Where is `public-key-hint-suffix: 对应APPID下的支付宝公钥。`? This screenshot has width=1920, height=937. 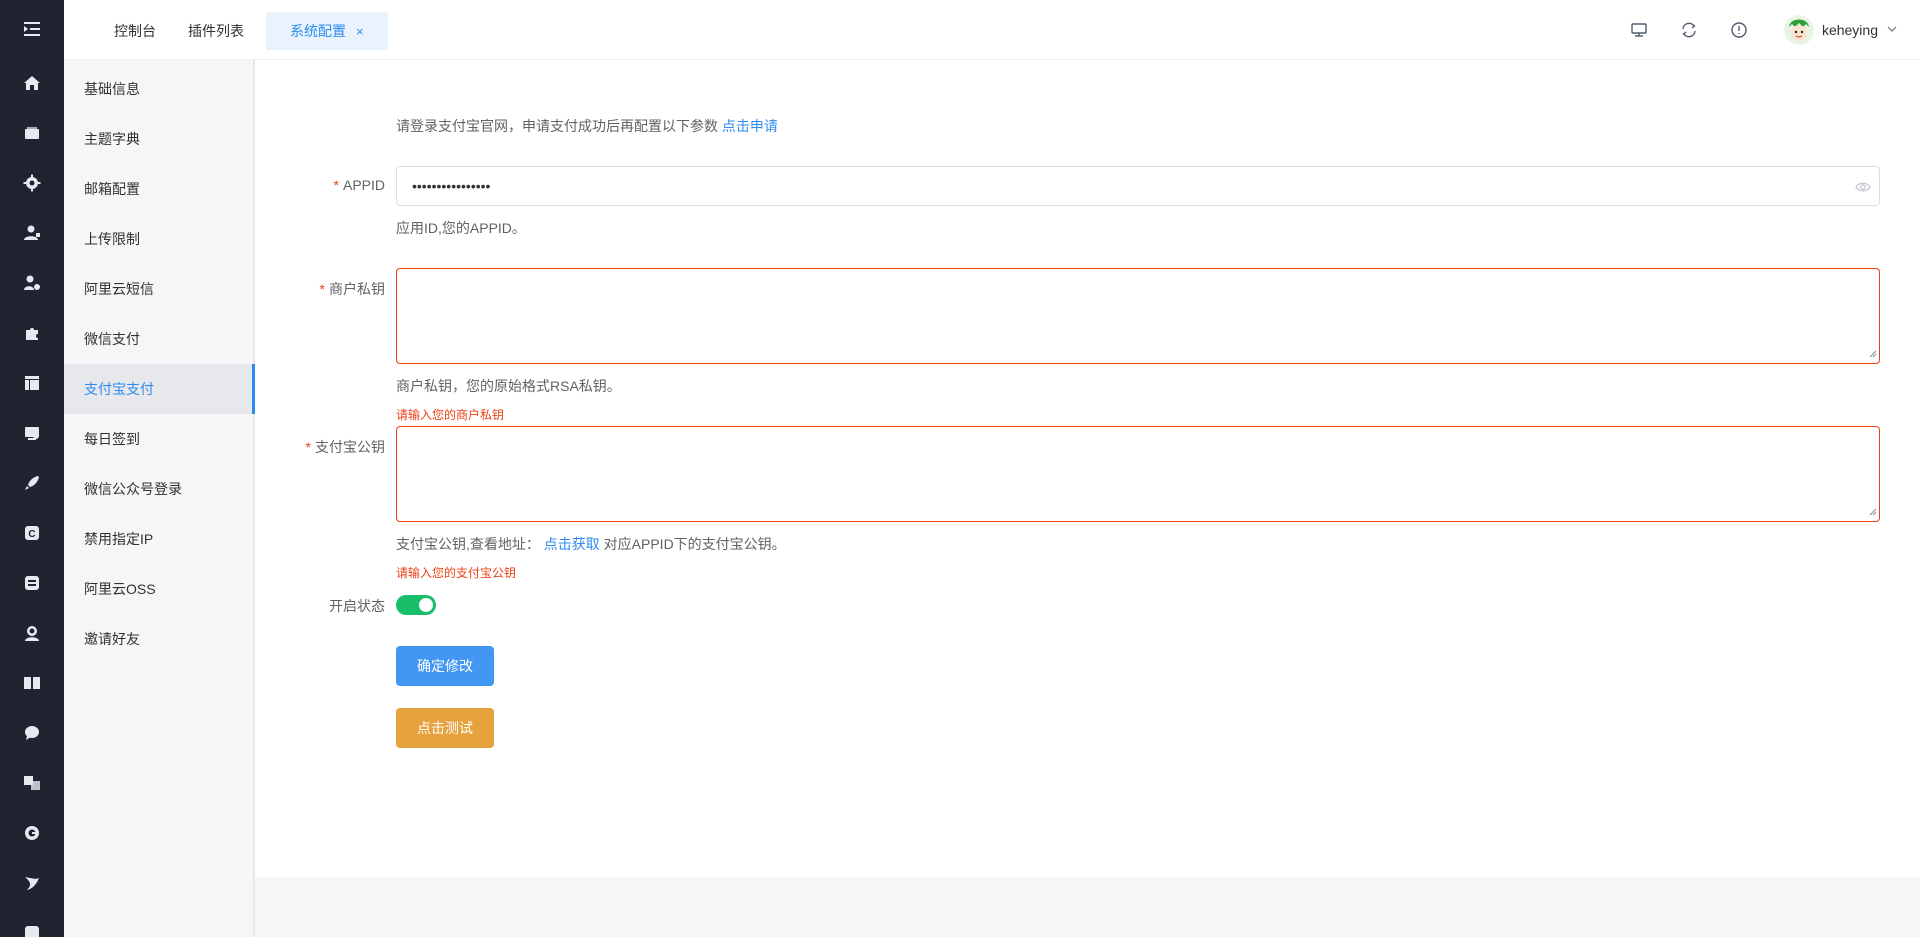
public-key-hint-suffix: 对应APPID下的支付宝公钥。 is located at coordinates (694, 544).